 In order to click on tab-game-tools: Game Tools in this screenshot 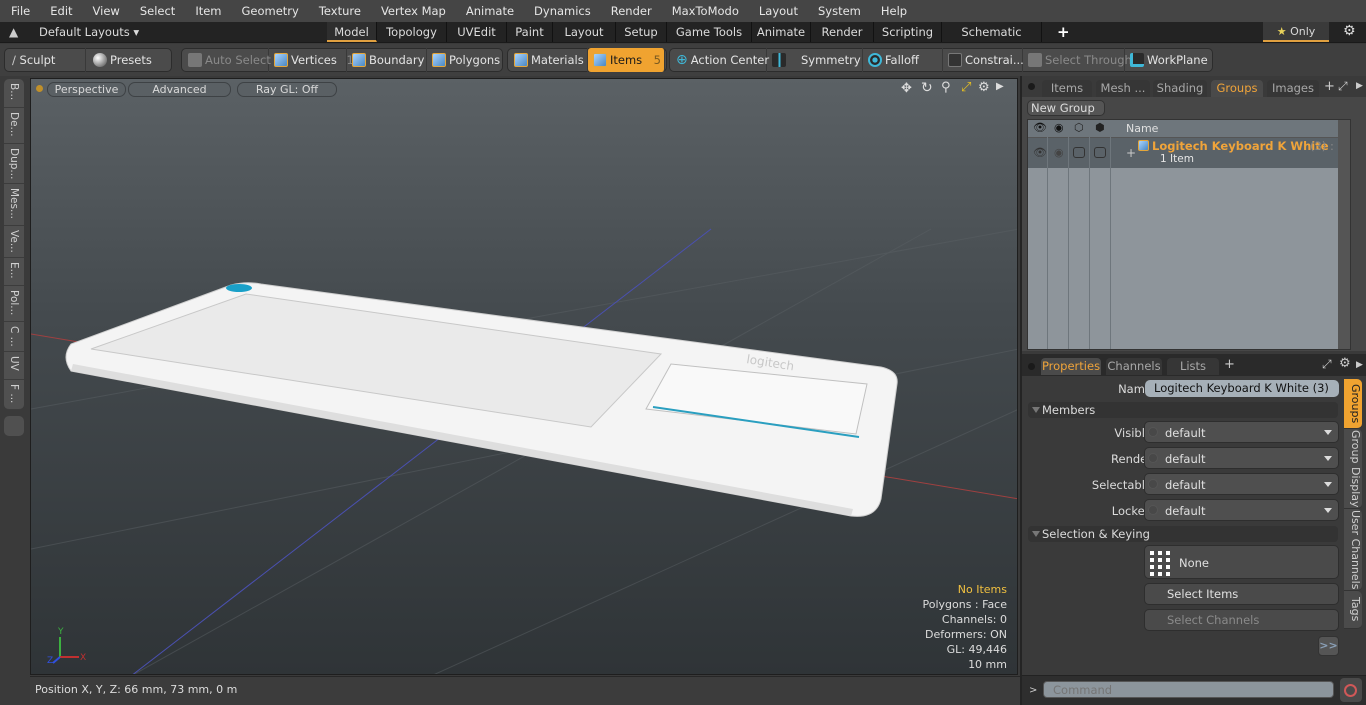, I will do `click(709, 32)`.